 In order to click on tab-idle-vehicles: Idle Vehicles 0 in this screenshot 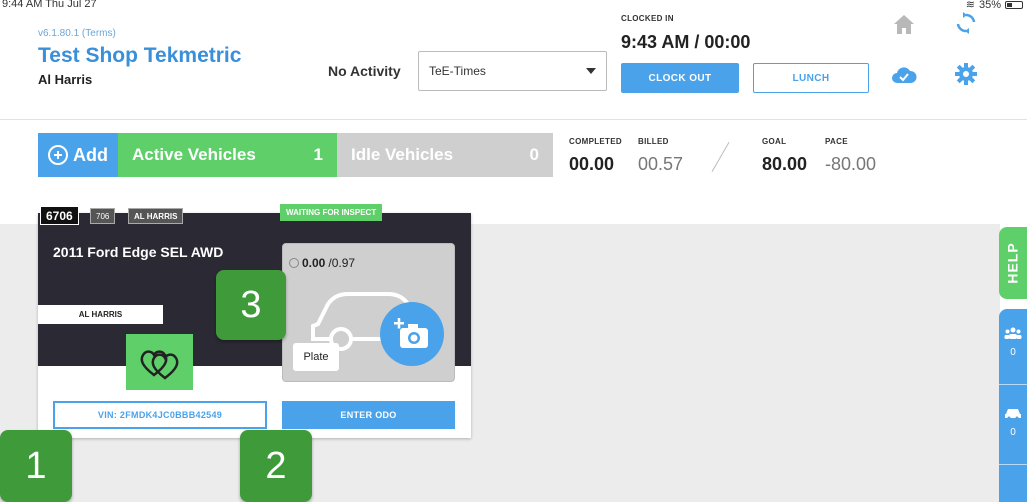, I will do `click(445, 155)`.